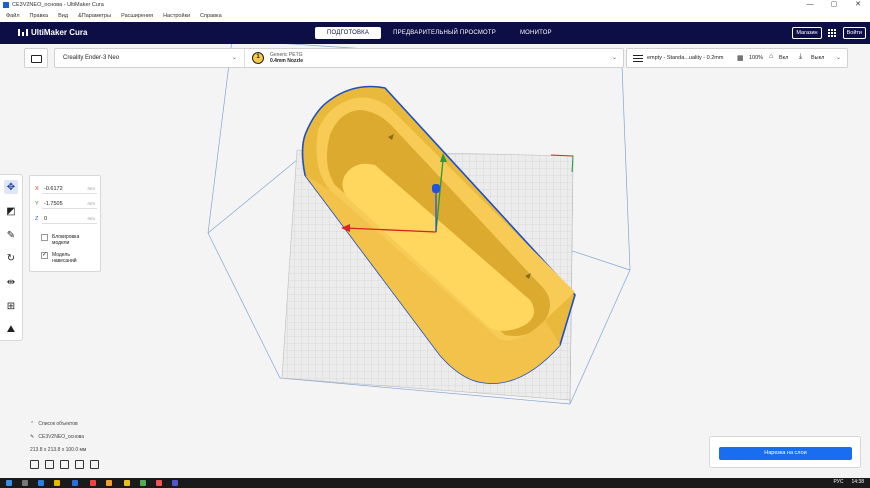  What do you see at coordinates (13, 16) in the screenshot?
I see `menu-file: Файл` at bounding box center [13, 16].